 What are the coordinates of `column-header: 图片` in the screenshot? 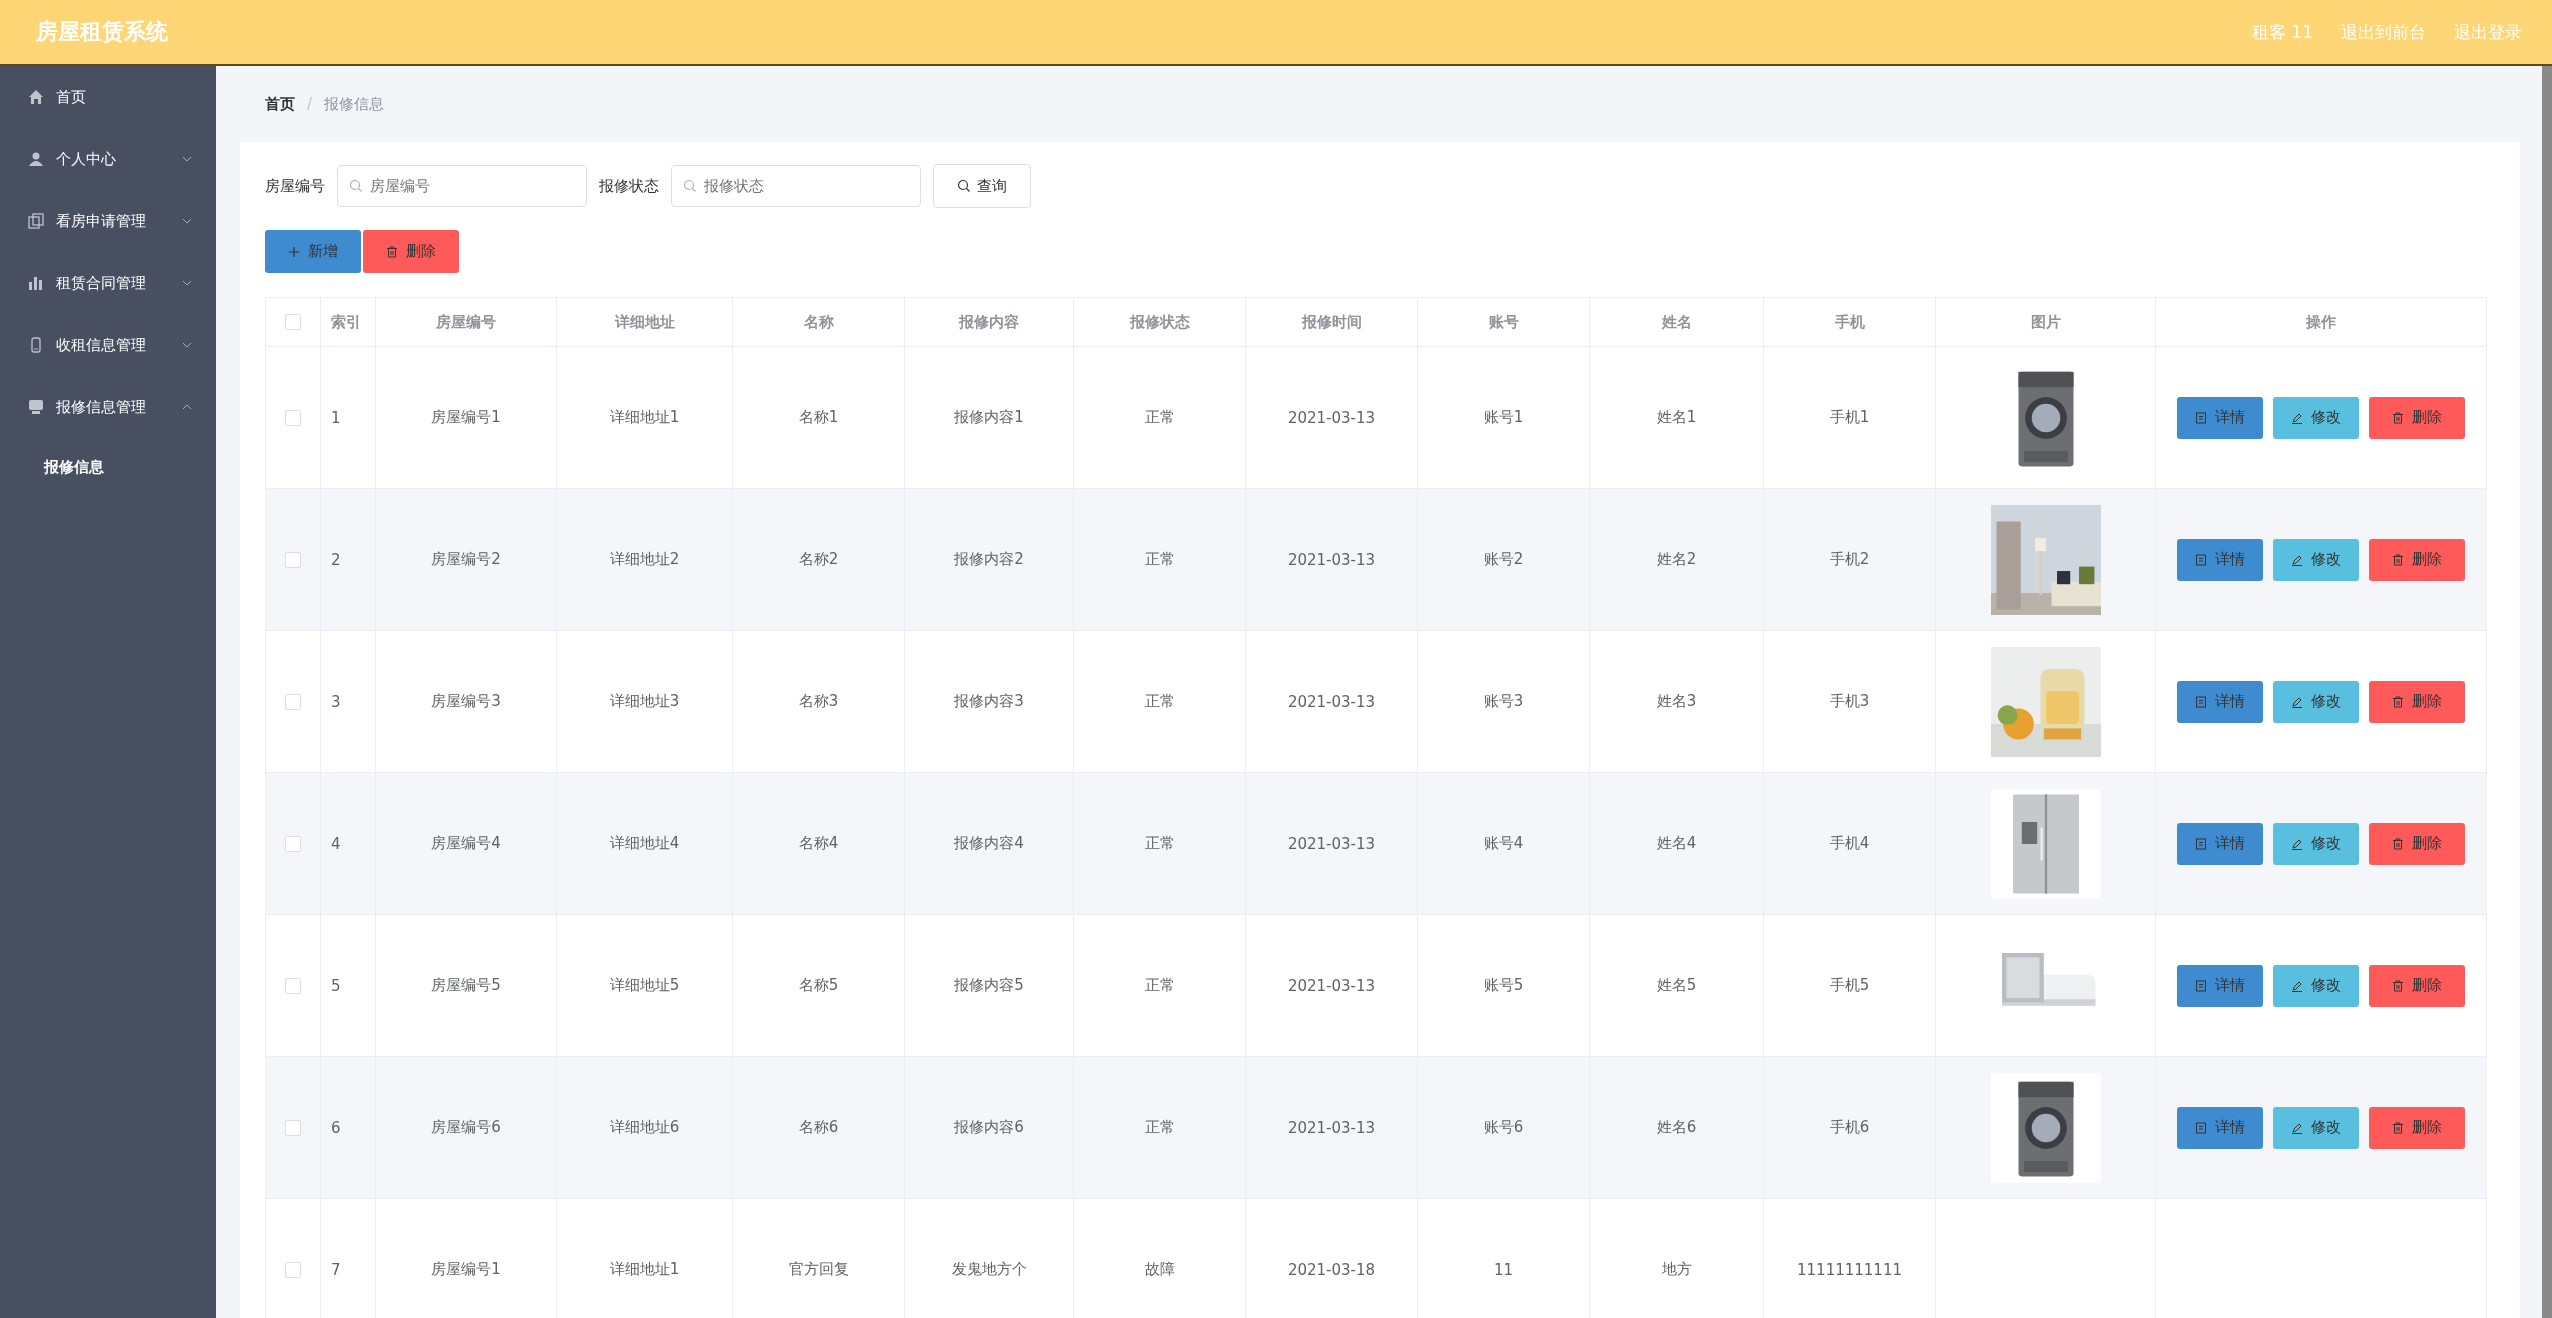 It's located at (2045, 322).